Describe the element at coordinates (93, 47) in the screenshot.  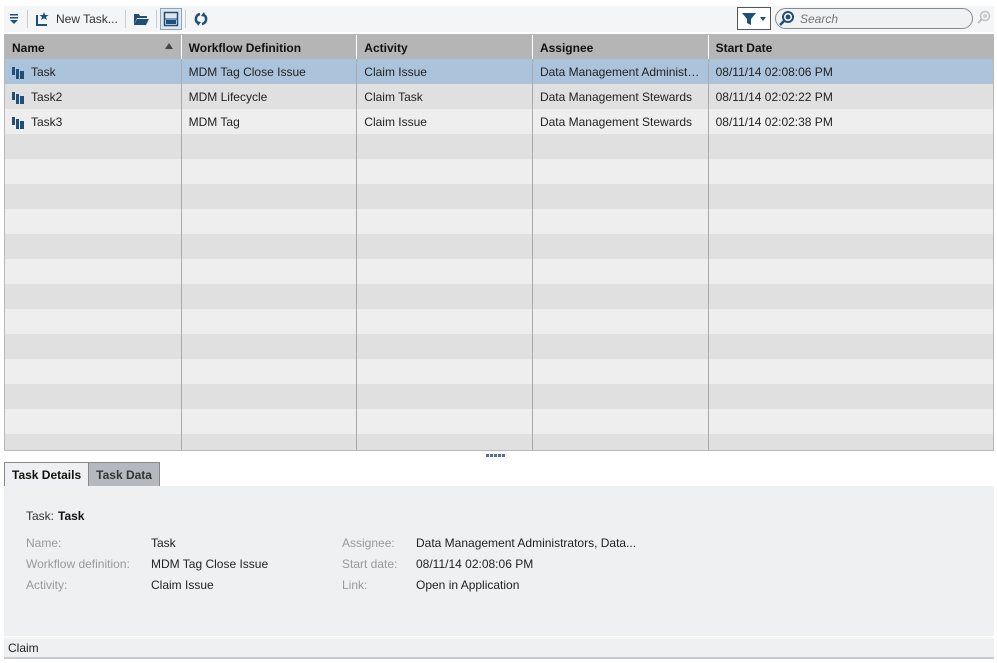
I see `column-header-name: Name` at that location.